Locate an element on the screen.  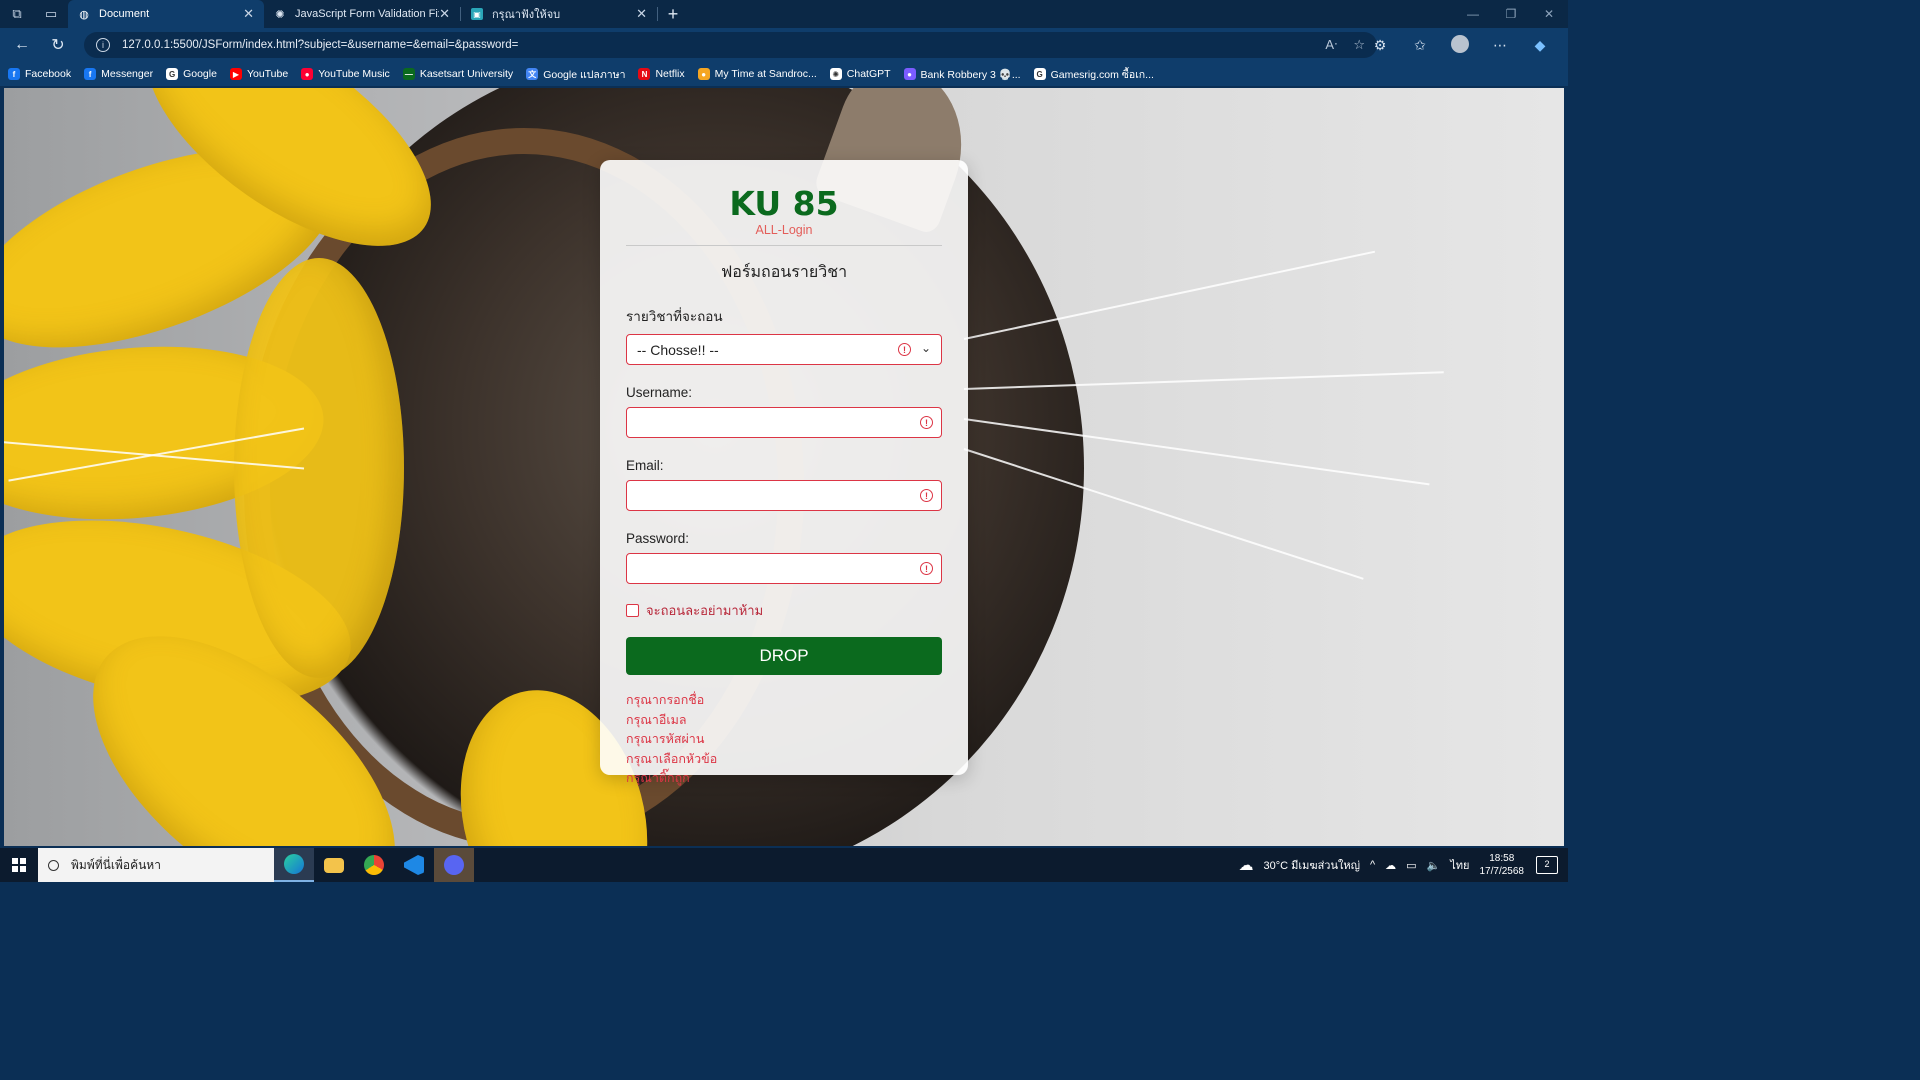
bookmark-item: f Facebook is located at coordinates (39, 74).